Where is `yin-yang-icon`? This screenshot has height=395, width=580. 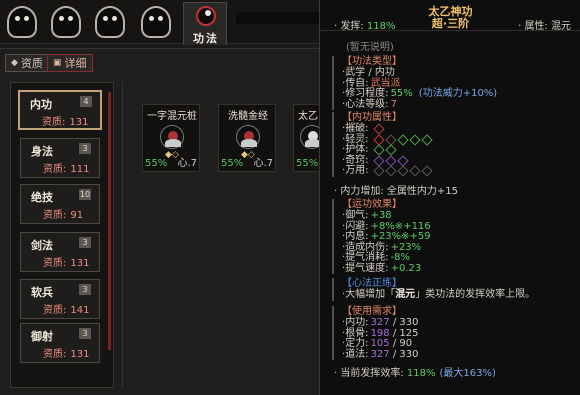 yin-yang-icon is located at coordinates (206, 16).